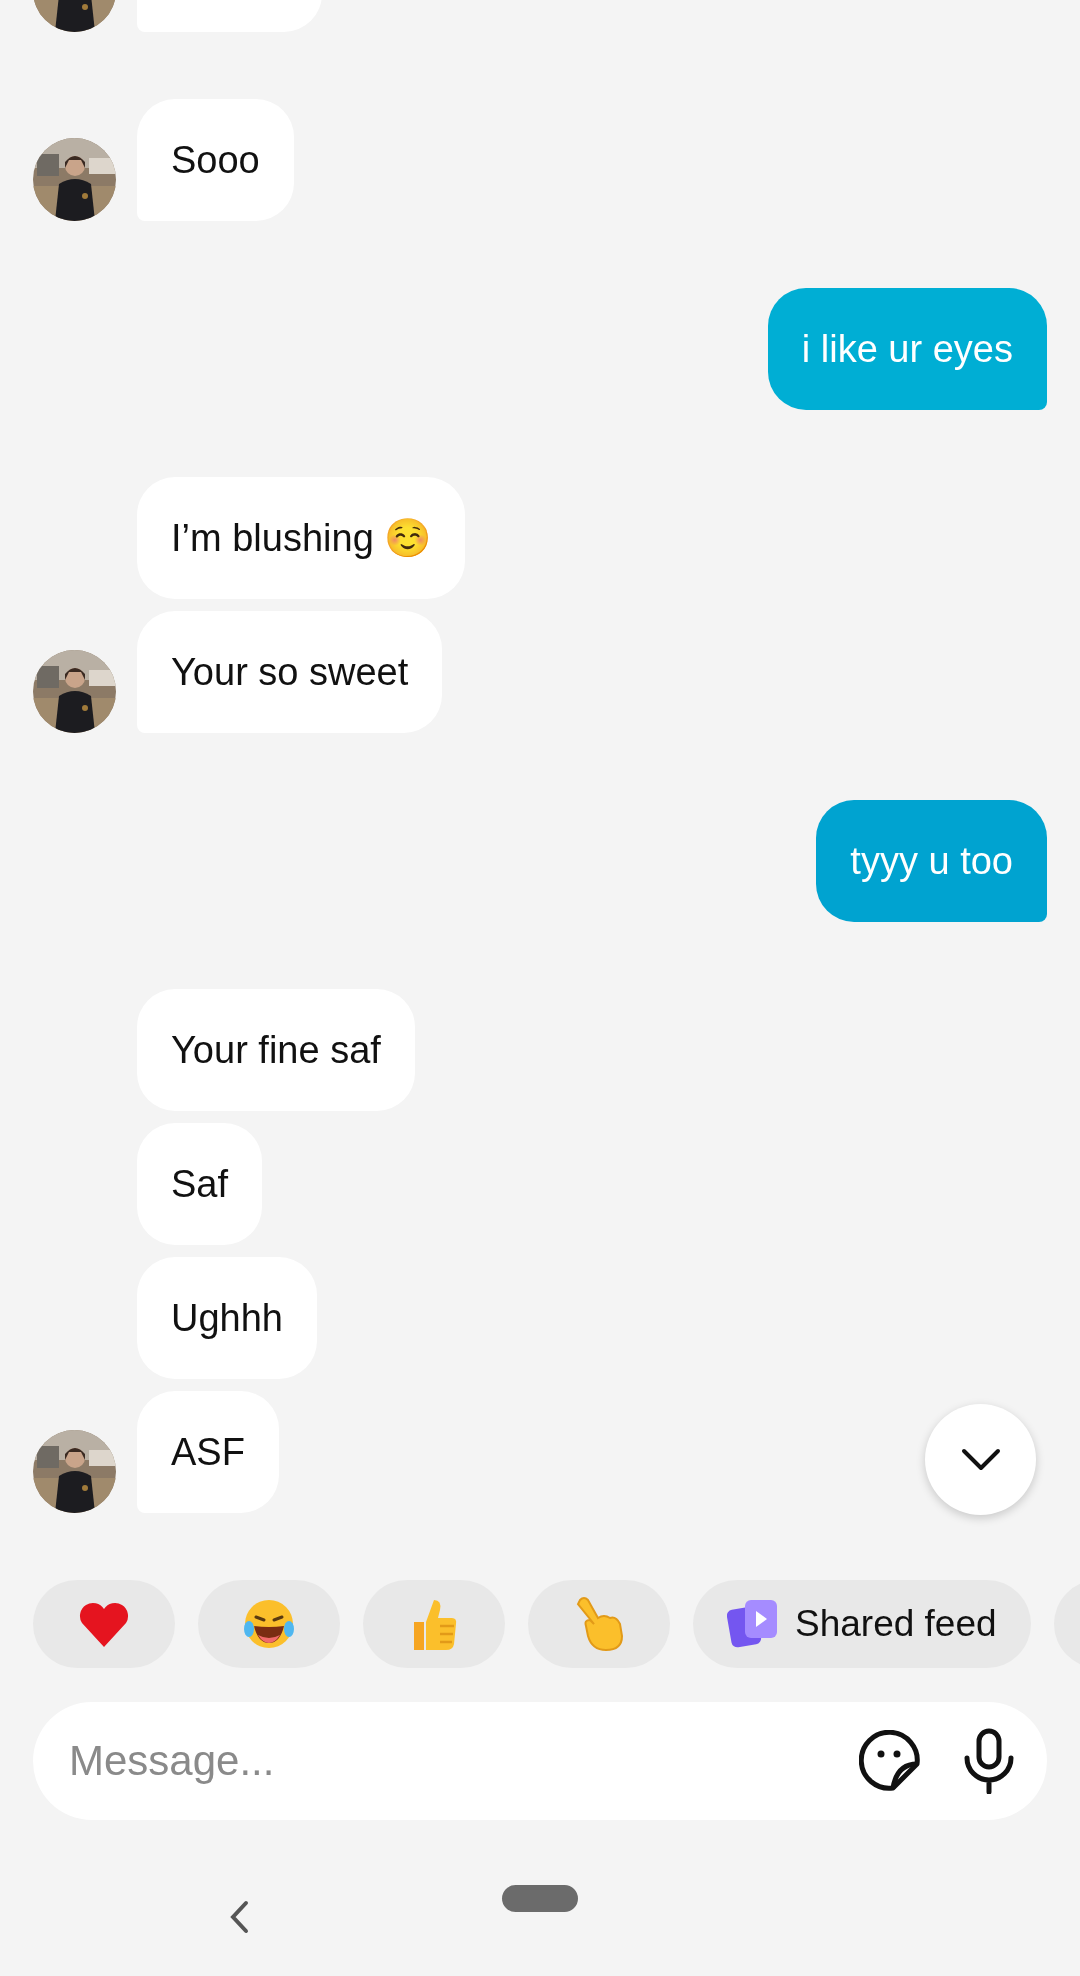  I want to click on message-bubble: Saf, so click(200, 1184).